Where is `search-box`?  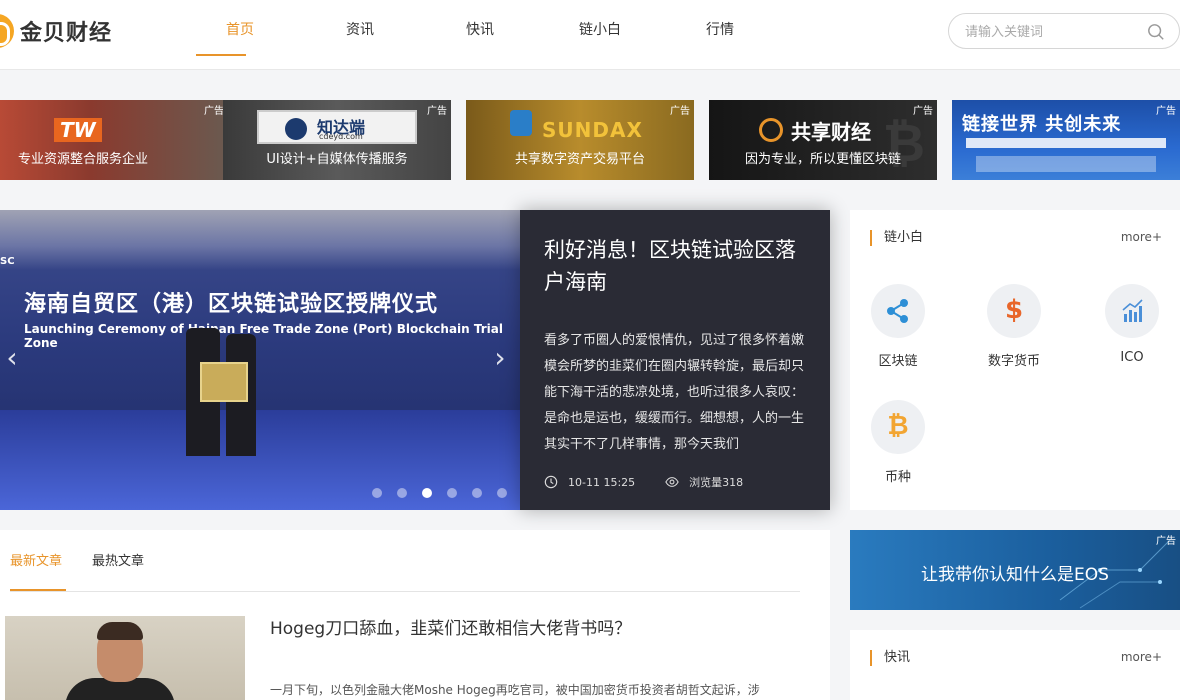 search-box is located at coordinates (1064, 31).